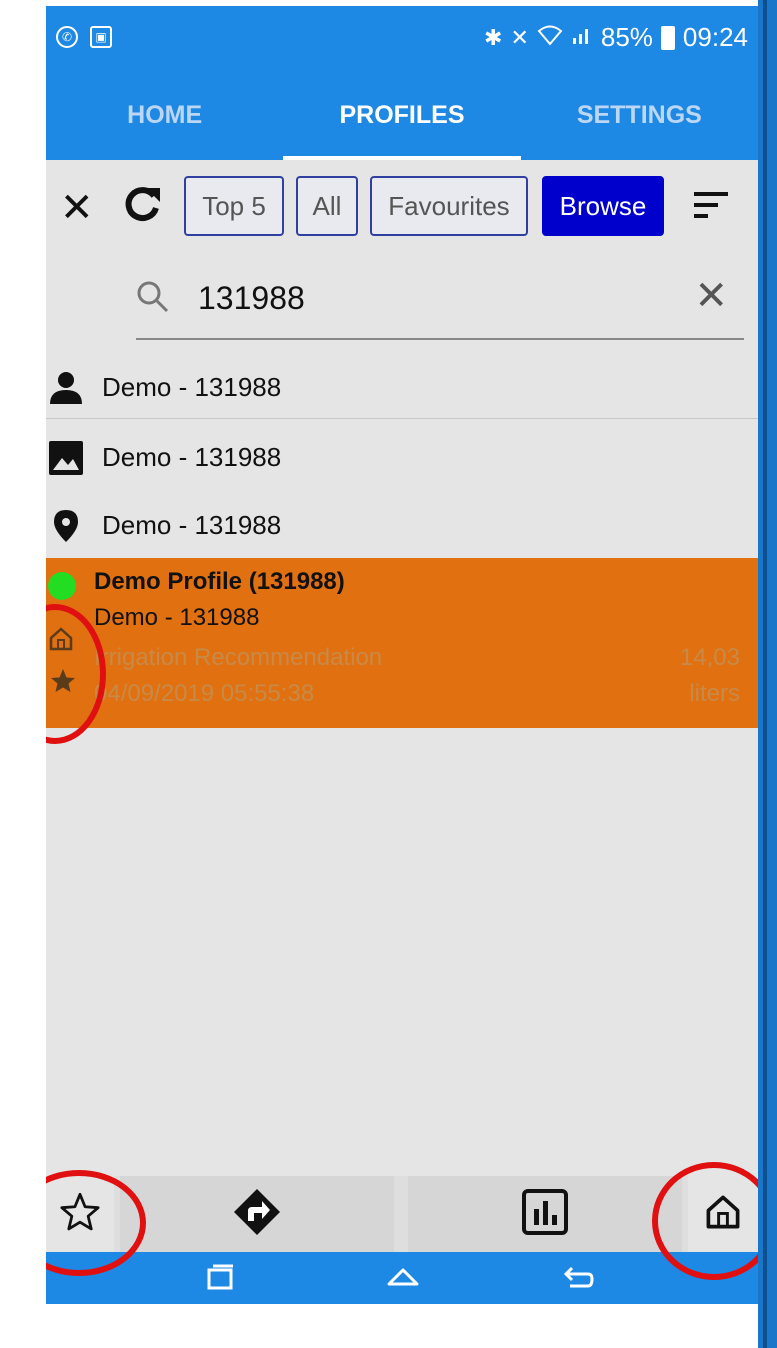 The height and width of the screenshot is (1348, 777). I want to click on battery-icon, so click(667, 37).